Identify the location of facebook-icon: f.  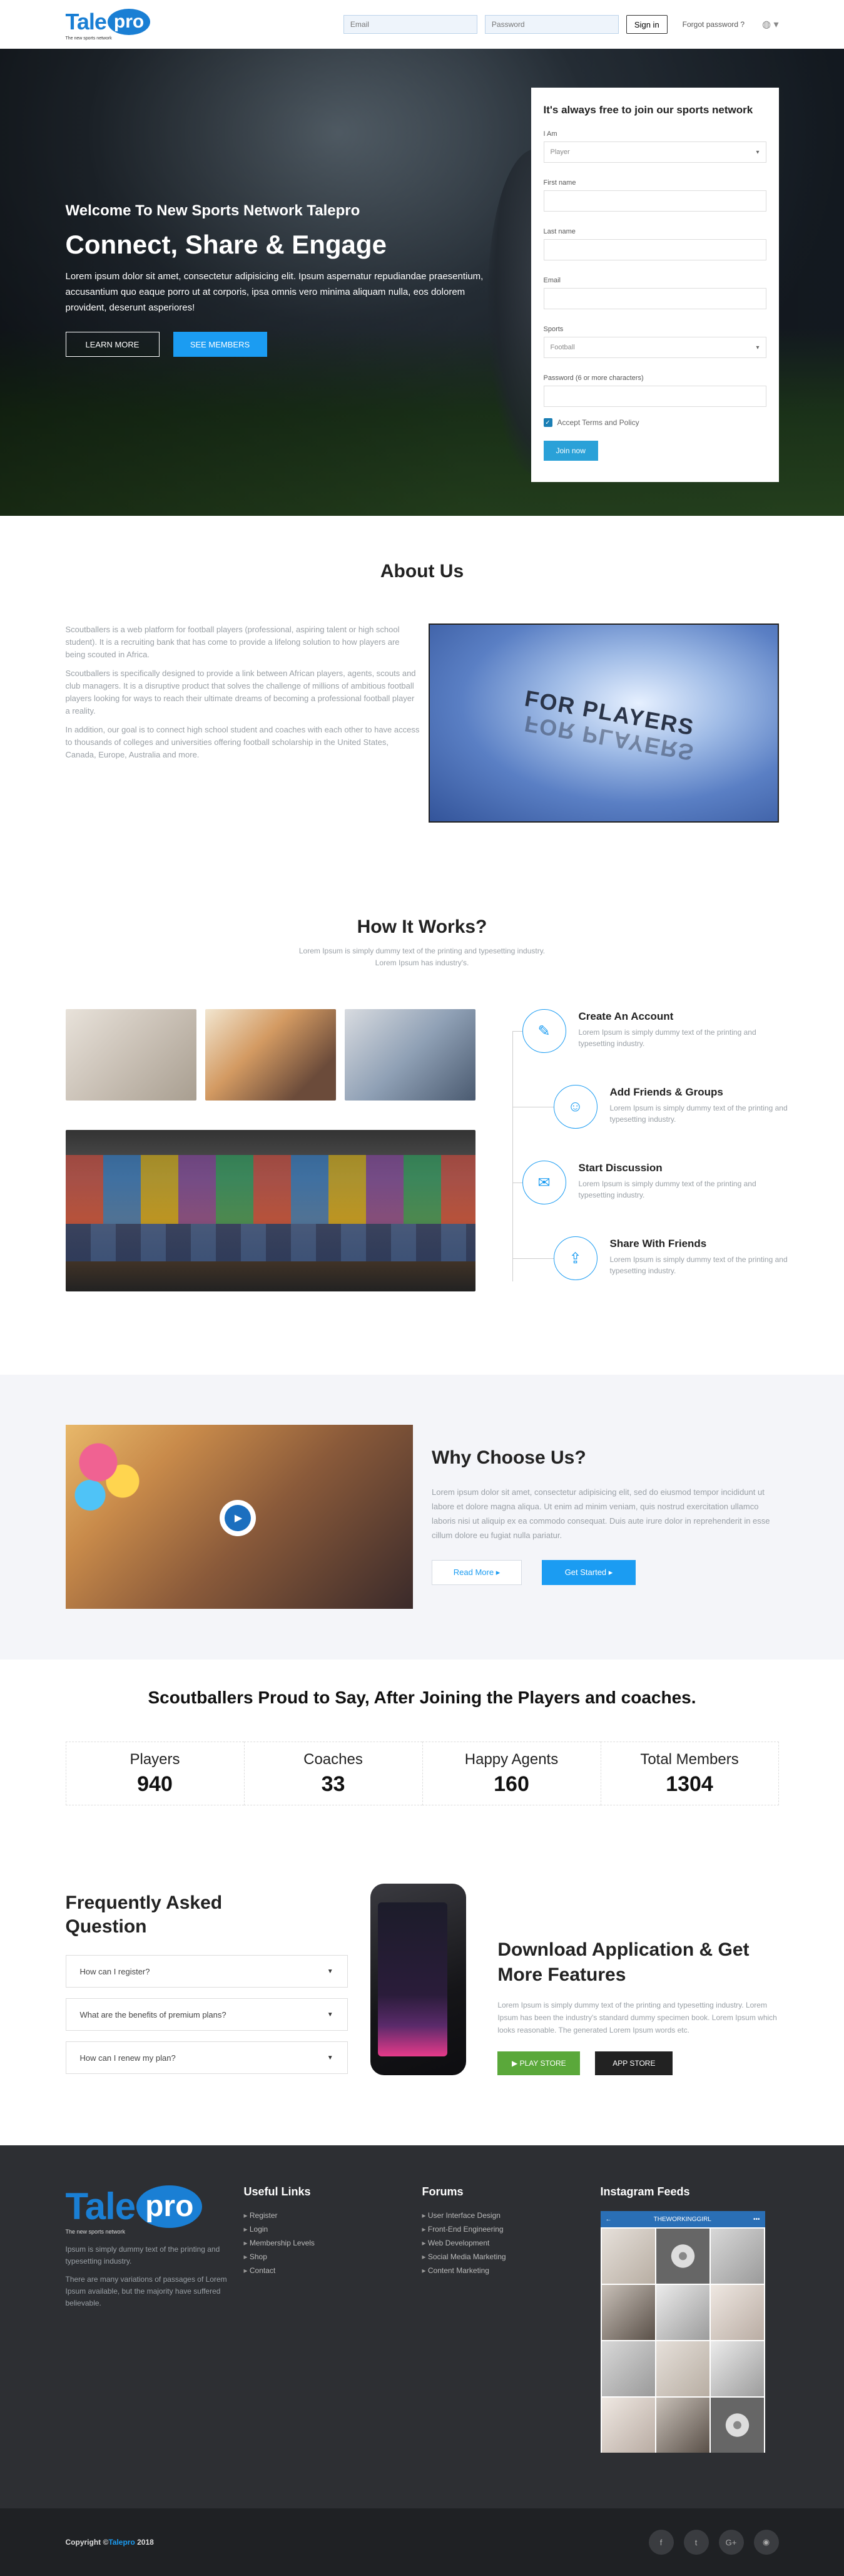
(661, 2542).